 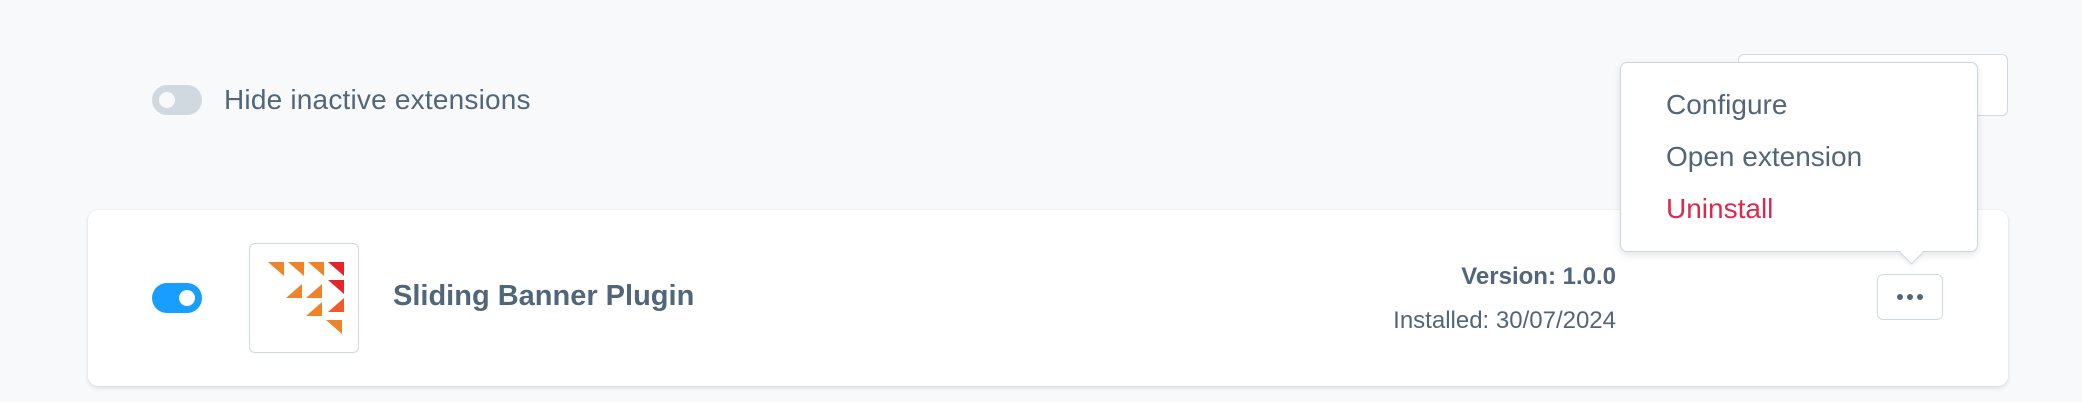 What do you see at coordinates (1764, 157) in the screenshot?
I see `menu-item-open-extension: Open extension` at bounding box center [1764, 157].